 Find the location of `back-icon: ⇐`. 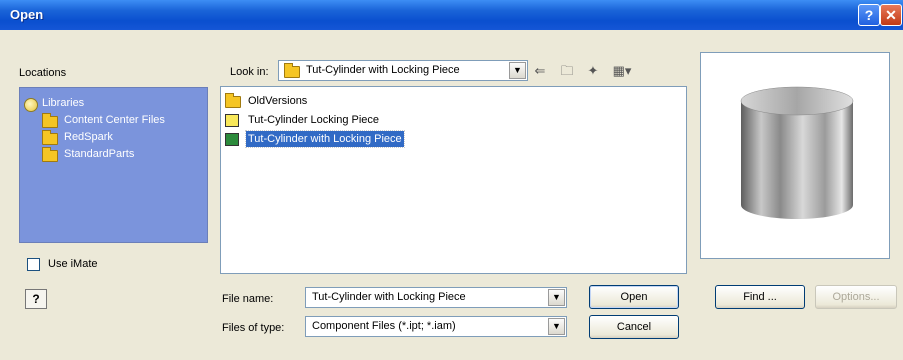

back-icon: ⇐ is located at coordinates (540, 71).